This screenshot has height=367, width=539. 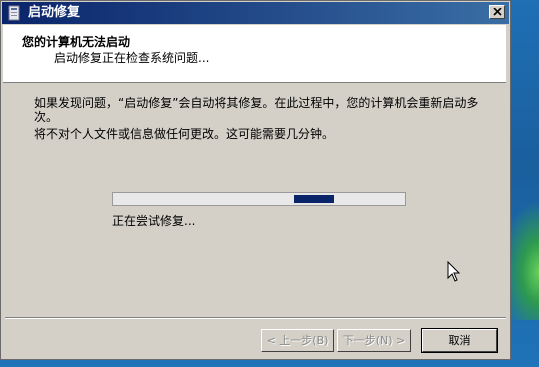 What do you see at coordinates (15, 13) in the screenshot?
I see `startup-repair-app-icon` at bounding box center [15, 13].